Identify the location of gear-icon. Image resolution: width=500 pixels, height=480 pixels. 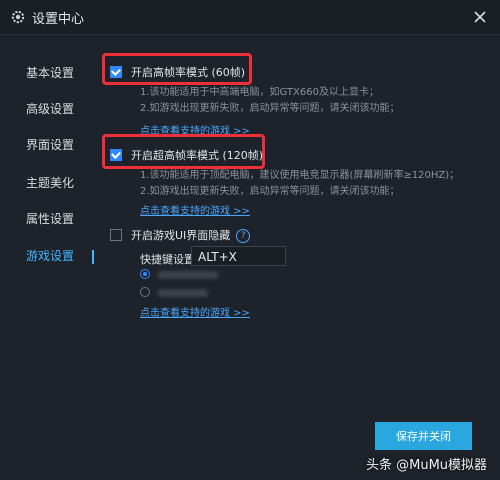
(18, 17).